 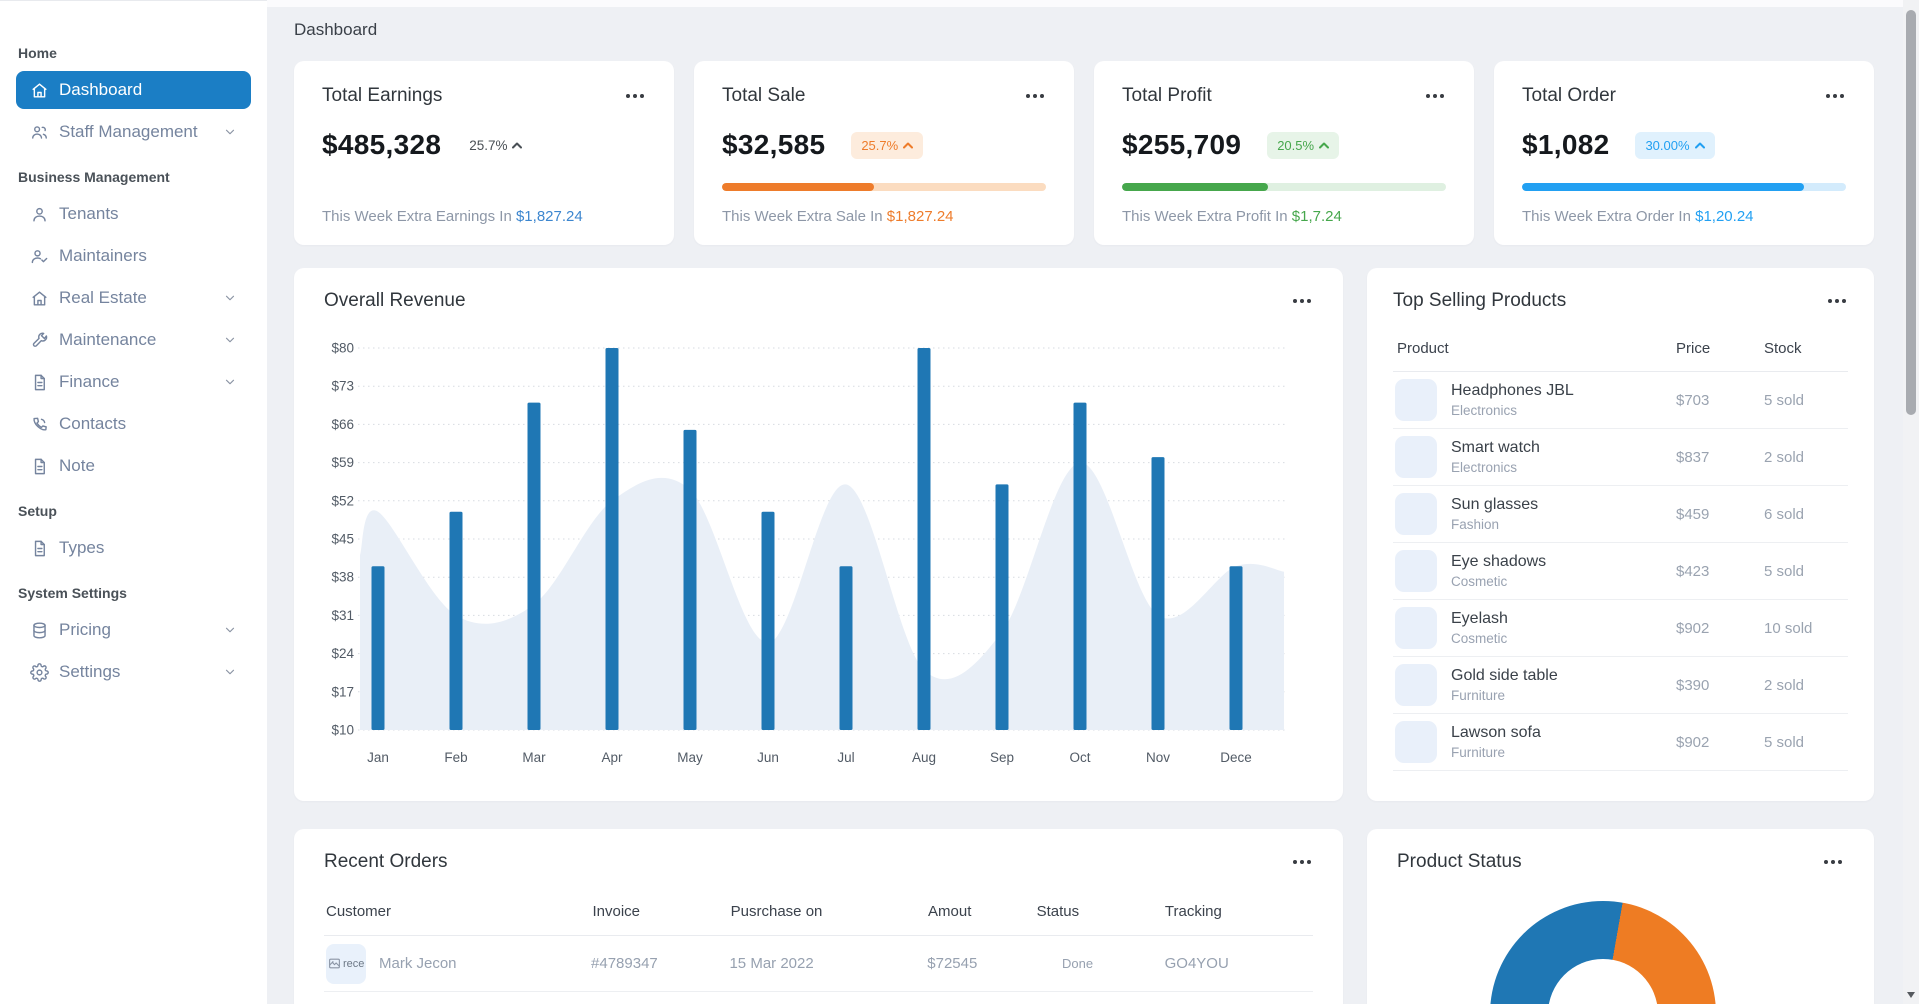 What do you see at coordinates (336, 29) in the screenshot?
I see `breadcrumb: Dashboard` at bounding box center [336, 29].